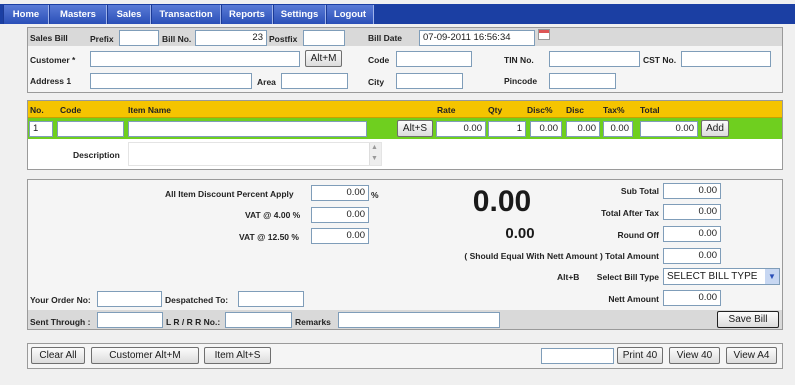 The width and height of the screenshot is (795, 385). What do you see at coordinates (583, 129) in the screenshot?
I see `disc-field: 0.00` at bounding box center [583, 129].